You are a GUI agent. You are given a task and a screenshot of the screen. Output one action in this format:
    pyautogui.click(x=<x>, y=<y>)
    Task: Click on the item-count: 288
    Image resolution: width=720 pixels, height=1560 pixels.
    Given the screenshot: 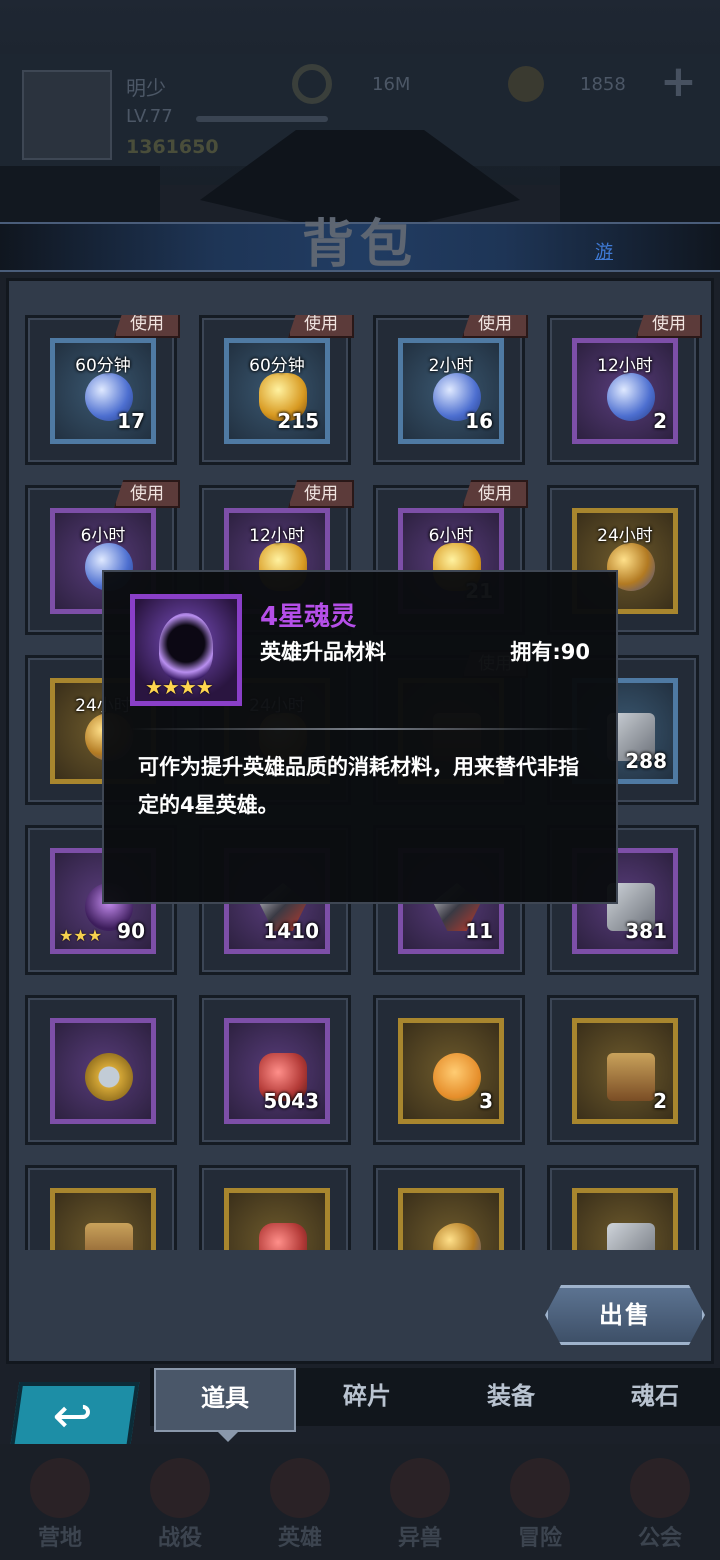 What is the action you would take?
    pyautogui.click(x=646, y=761)
    